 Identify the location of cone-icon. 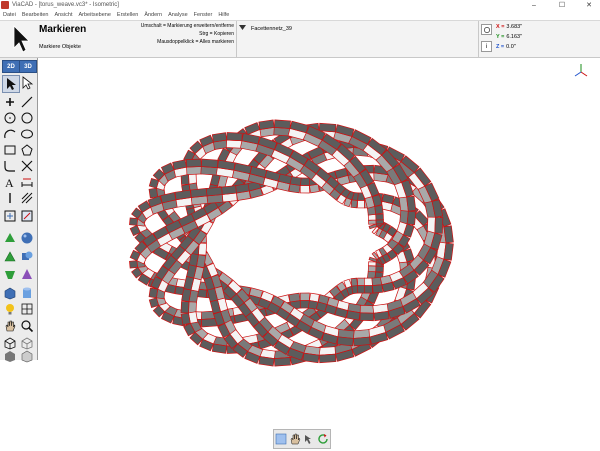
(27, 274).